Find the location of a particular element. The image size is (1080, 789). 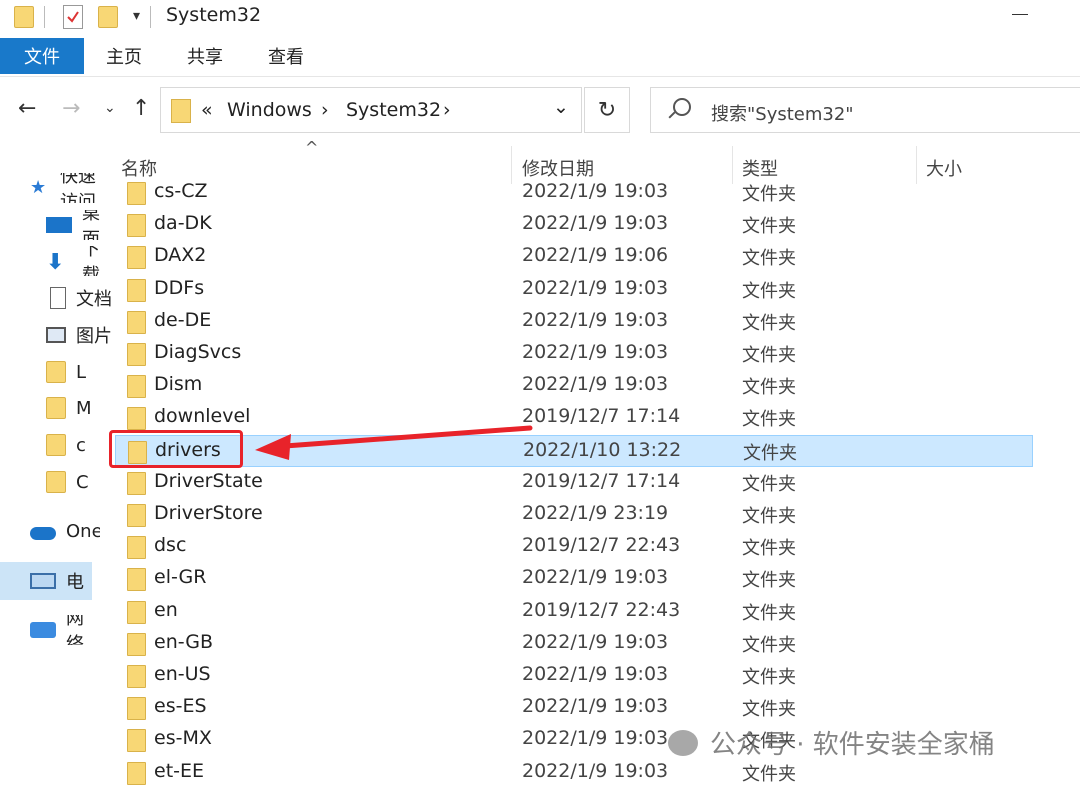

file-name: da-DK is located at coordinates (183, 223).